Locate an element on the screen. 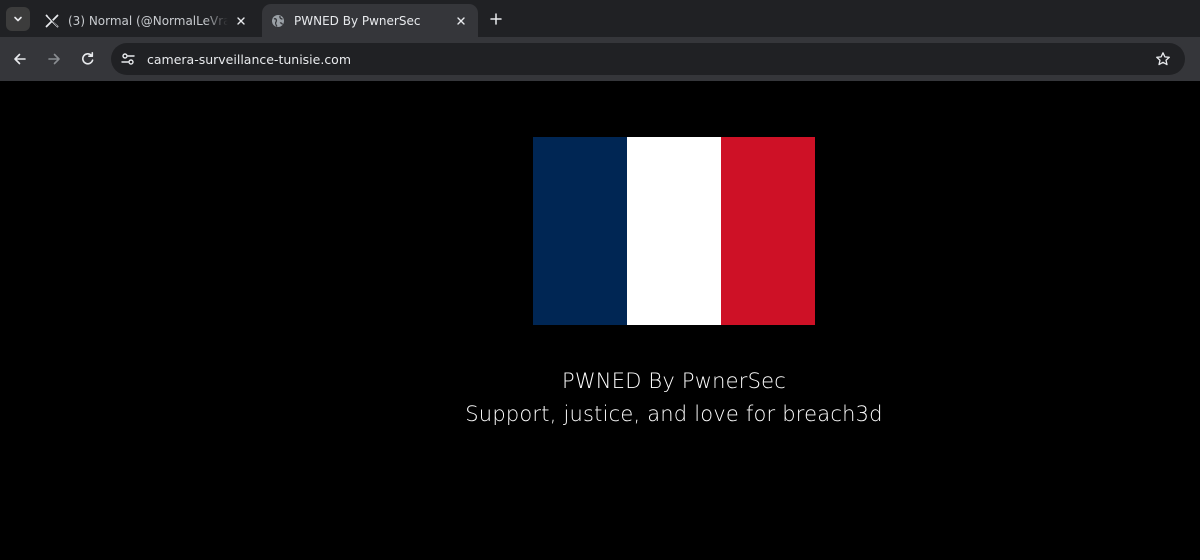 This screenshot has height=560, width=1200. back-button is located at coordinates (20, 59).